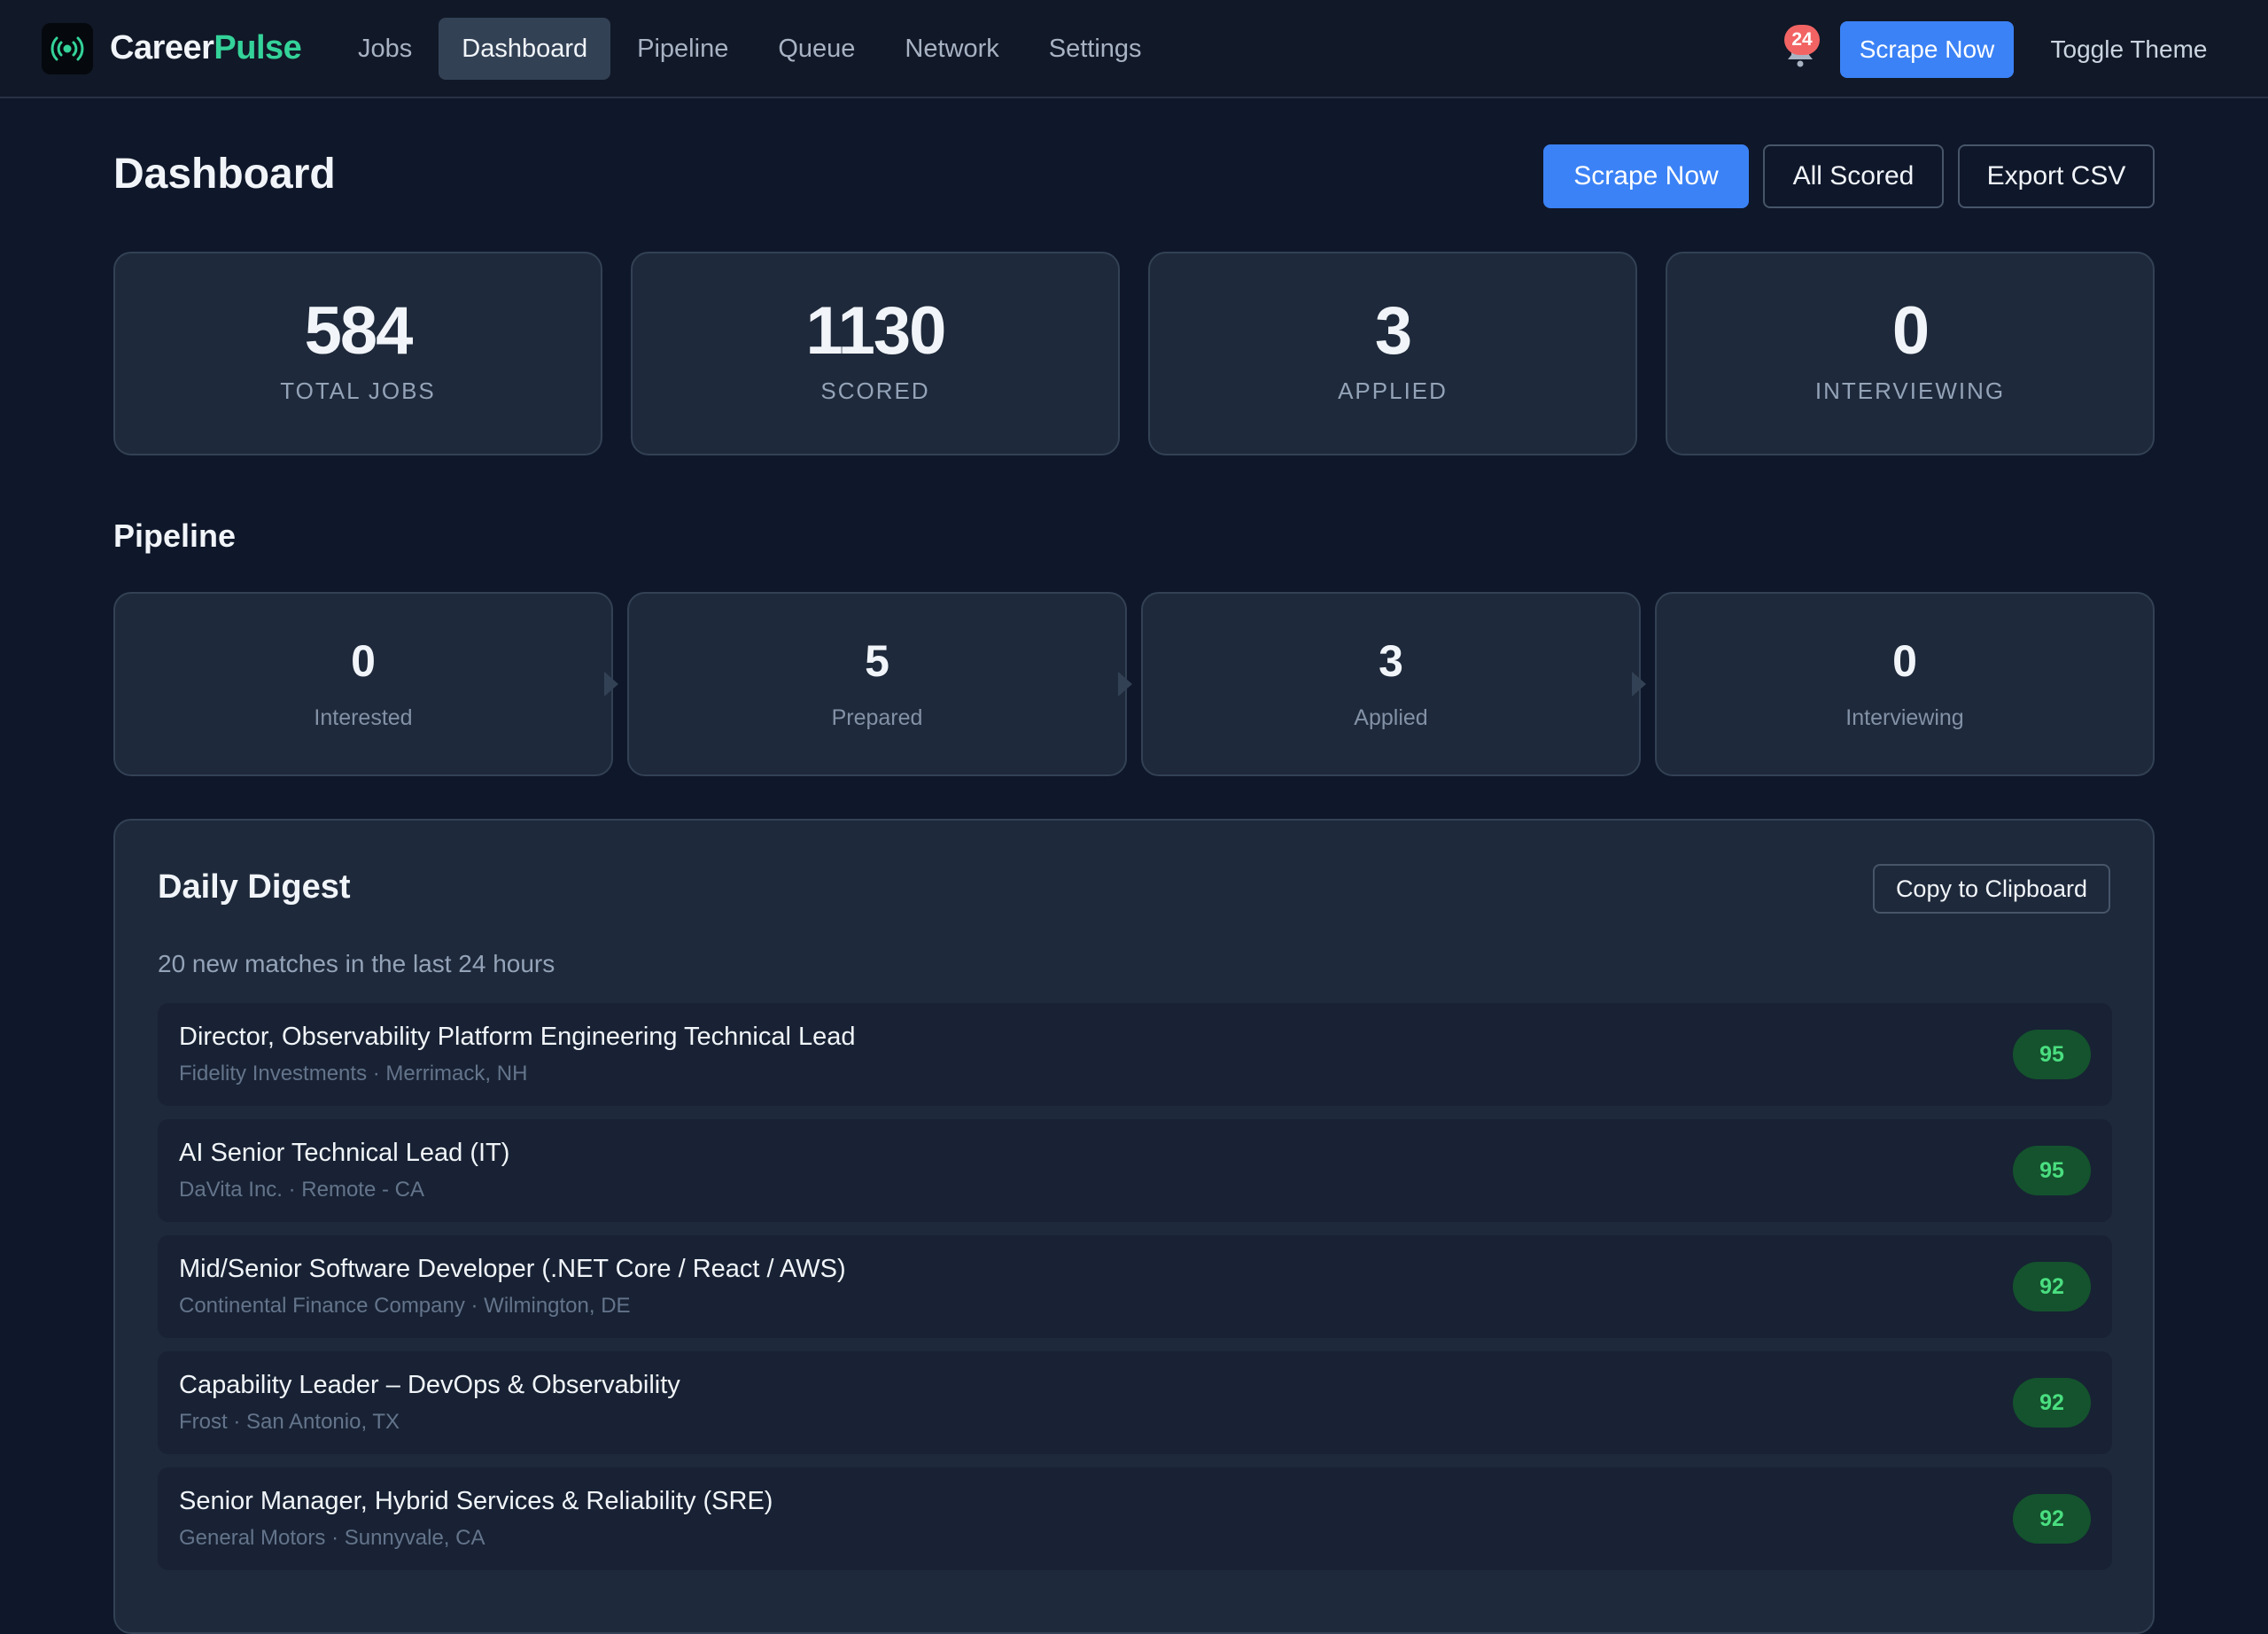 Image resolution: width=2268 pixels, height=1634 pixels. I want to click on pipeline-label: Applied, so click(1391, 717).